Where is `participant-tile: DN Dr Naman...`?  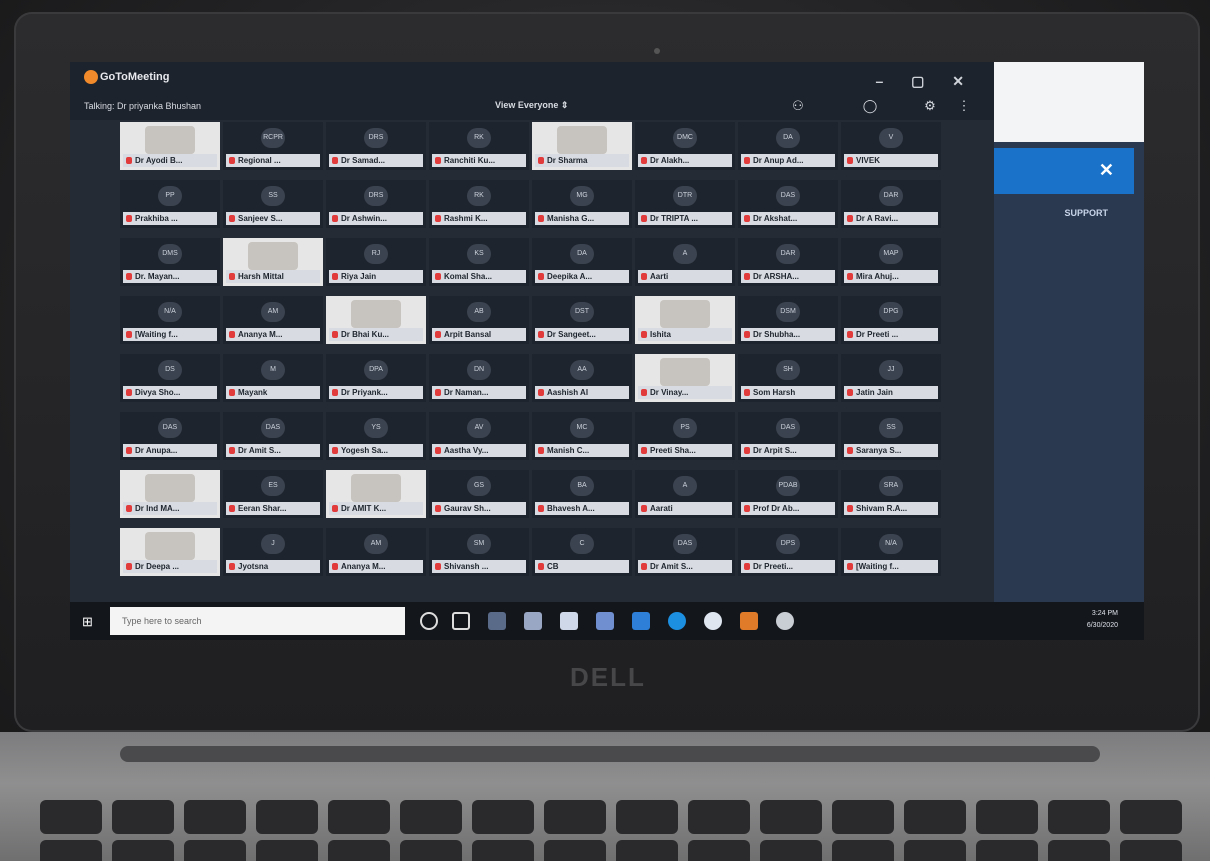
participant-tile: DN Dr Naman... is located at coordinates (479, 378).